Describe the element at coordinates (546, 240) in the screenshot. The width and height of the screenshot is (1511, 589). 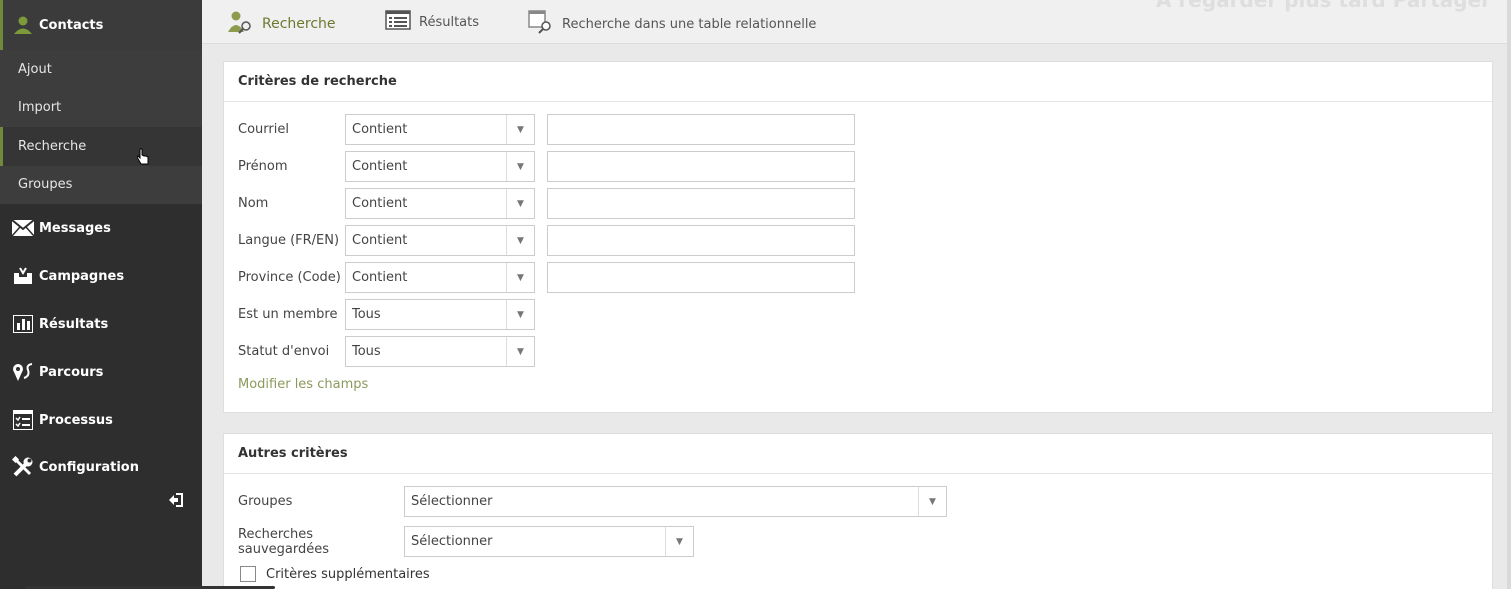
I see `criteria-row-langue: Langue (FR/EN) Contient ▼` at that location.